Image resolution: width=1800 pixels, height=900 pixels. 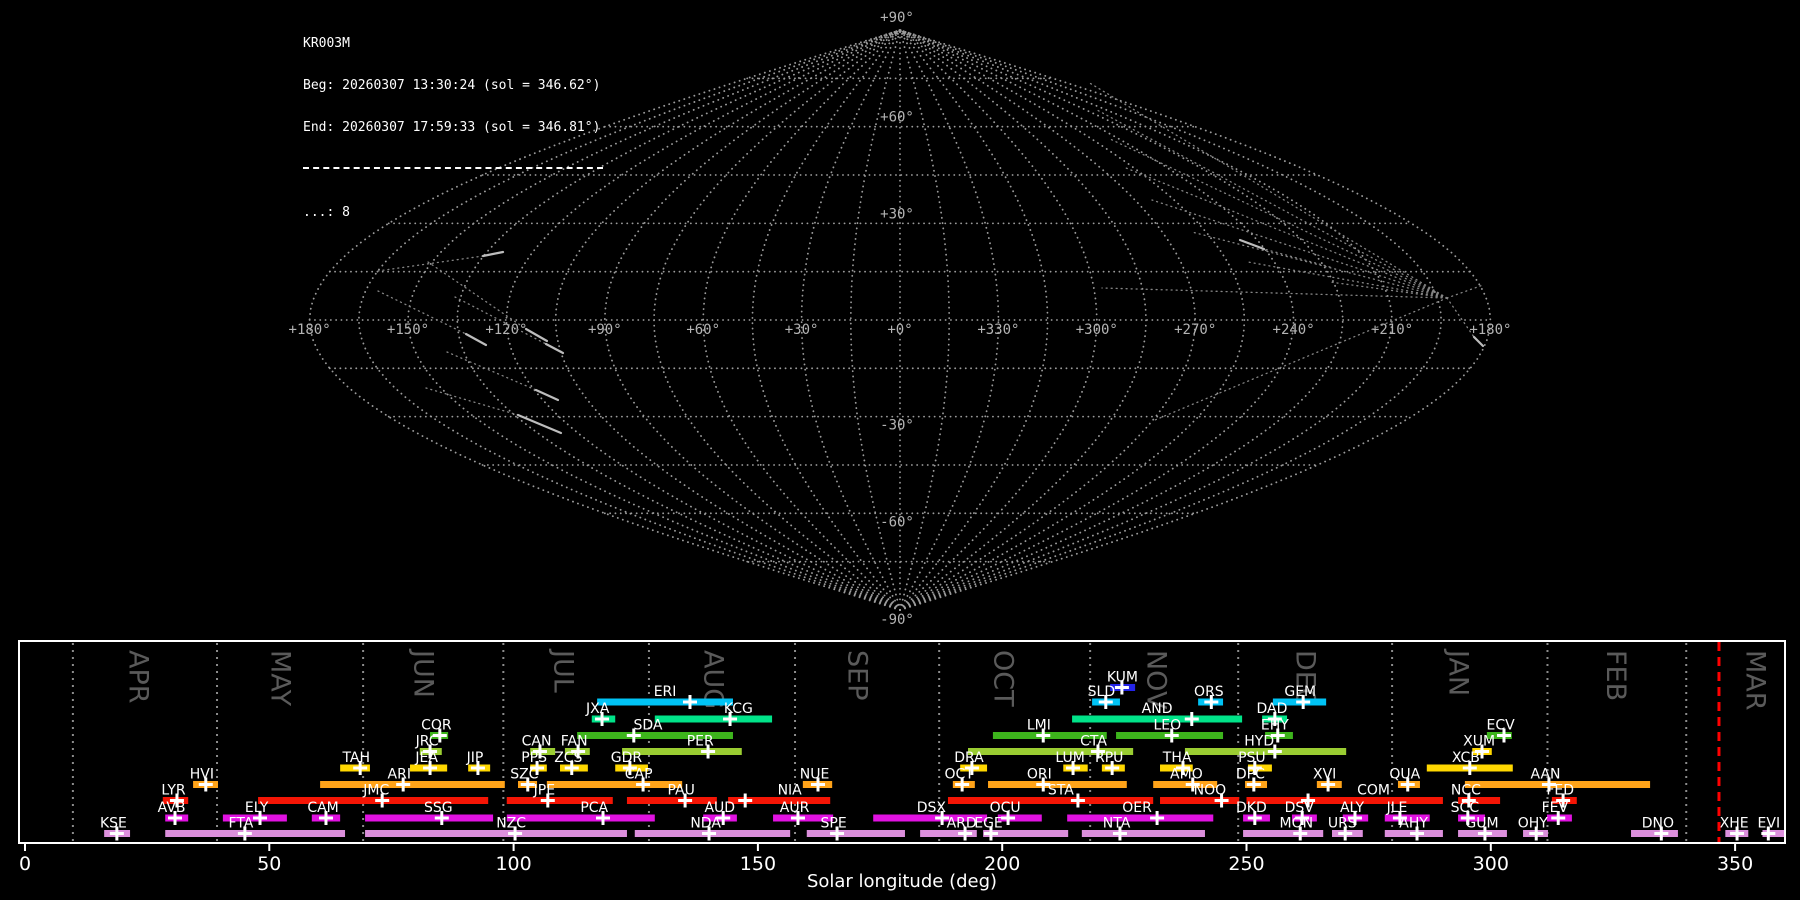 I want to click on longitude-label: +180°, so click(x=1490, y=330).